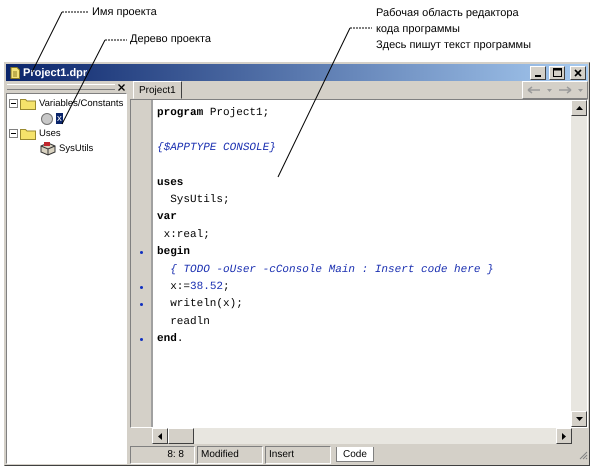 The image size is (594, 476). I want to click on annotation-label: кода программы, so click(418, 29).